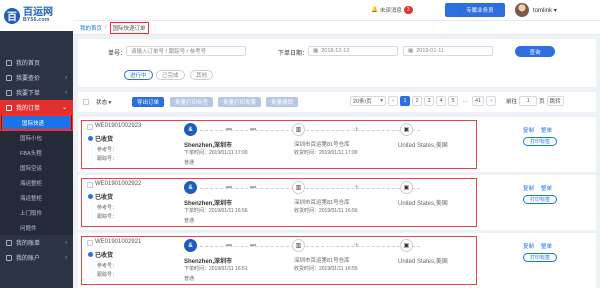 This screenshot has height=288, width=600. I want to click on prev-page-button: ‹, so click(393, 101).